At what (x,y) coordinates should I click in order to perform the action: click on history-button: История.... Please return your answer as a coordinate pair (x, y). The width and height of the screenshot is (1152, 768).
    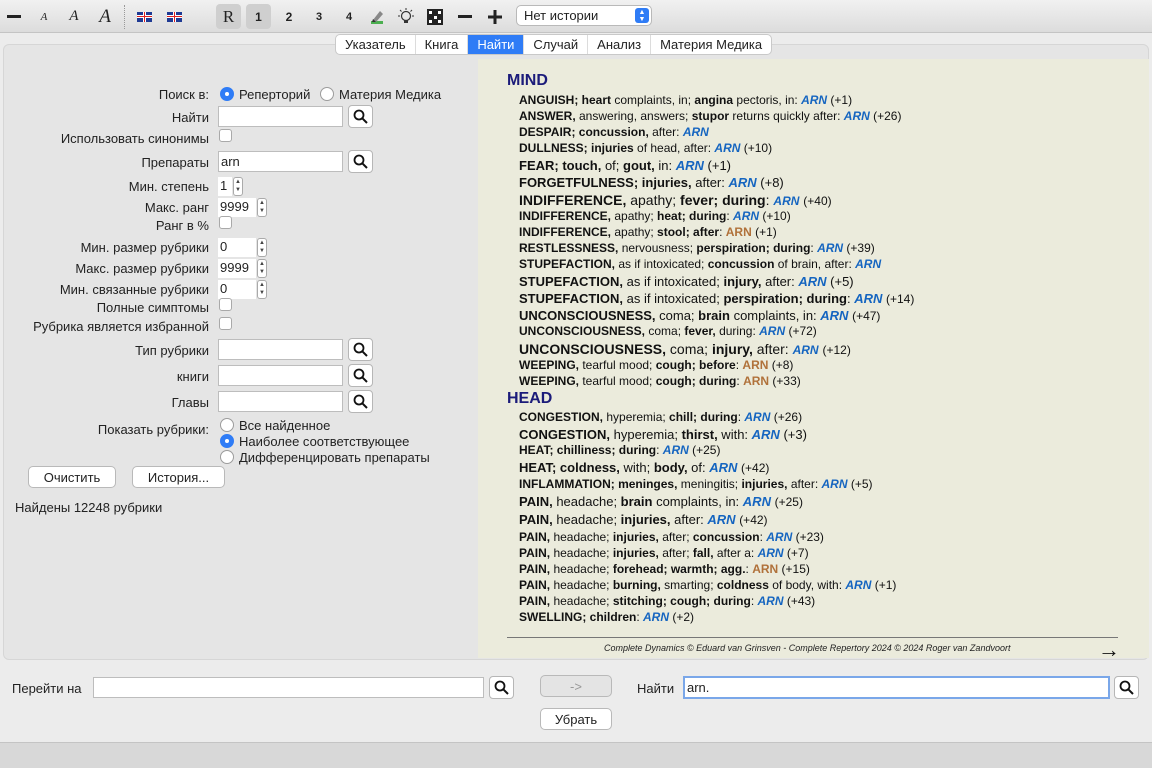
    Looking at the image, I should click on (178, 477).